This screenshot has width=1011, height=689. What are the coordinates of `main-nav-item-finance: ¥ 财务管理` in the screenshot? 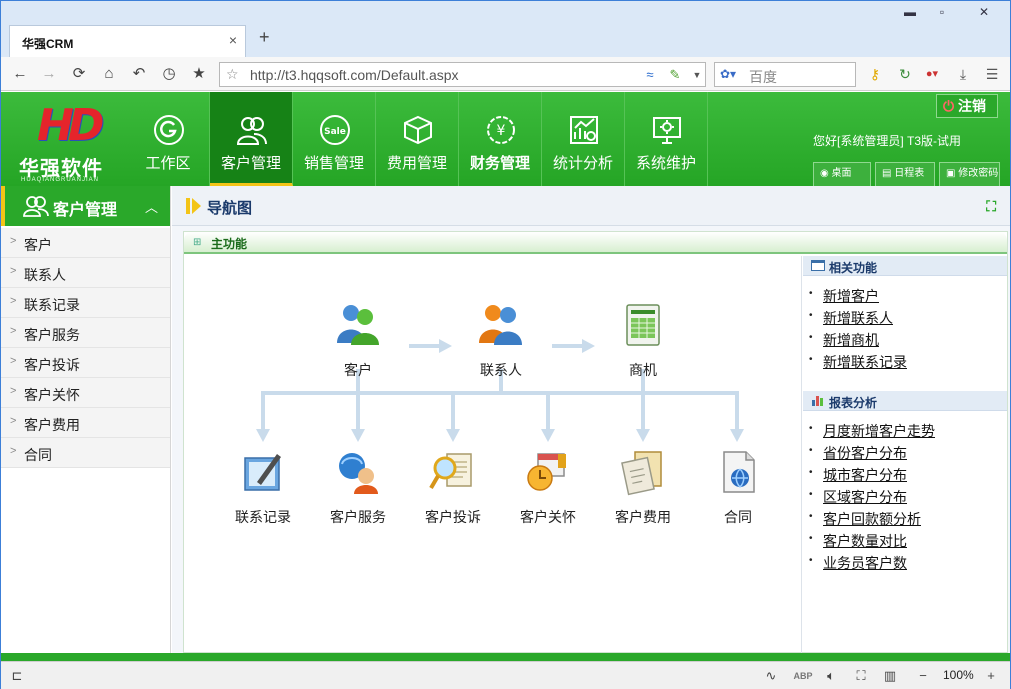 It's located at (500, 139).